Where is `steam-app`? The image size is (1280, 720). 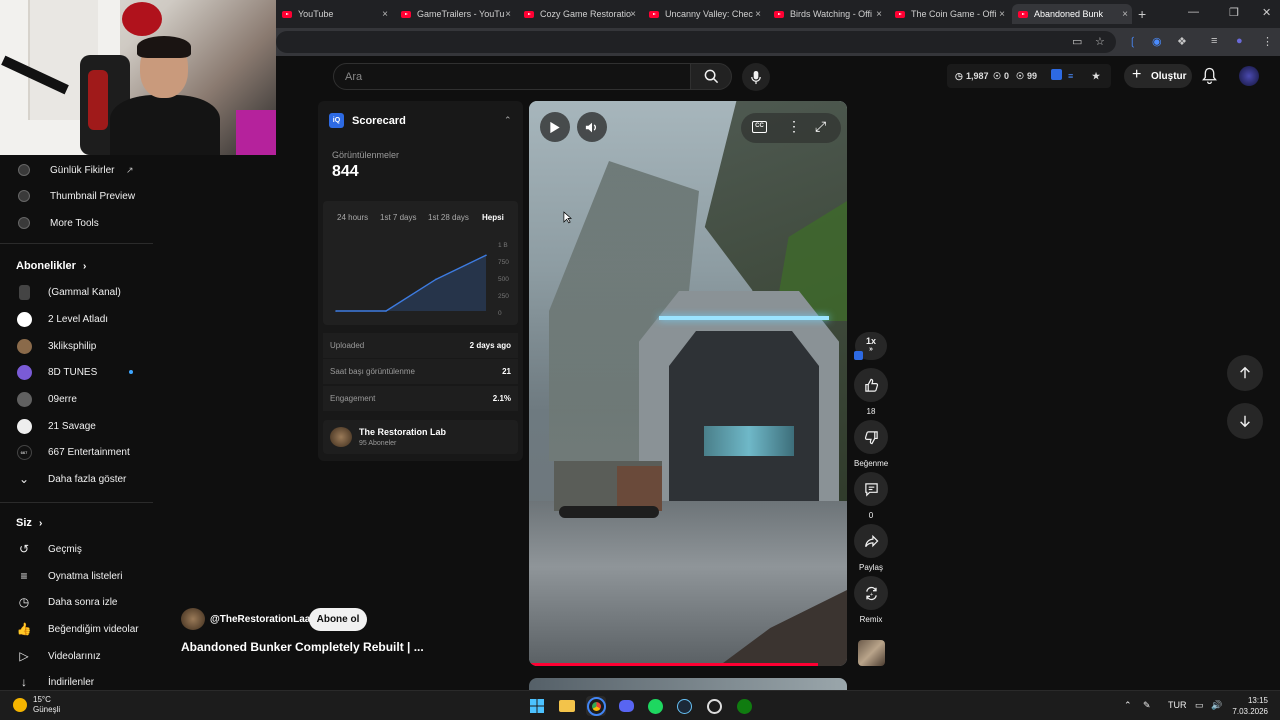
steam-app is located at coordinates (684, 706).